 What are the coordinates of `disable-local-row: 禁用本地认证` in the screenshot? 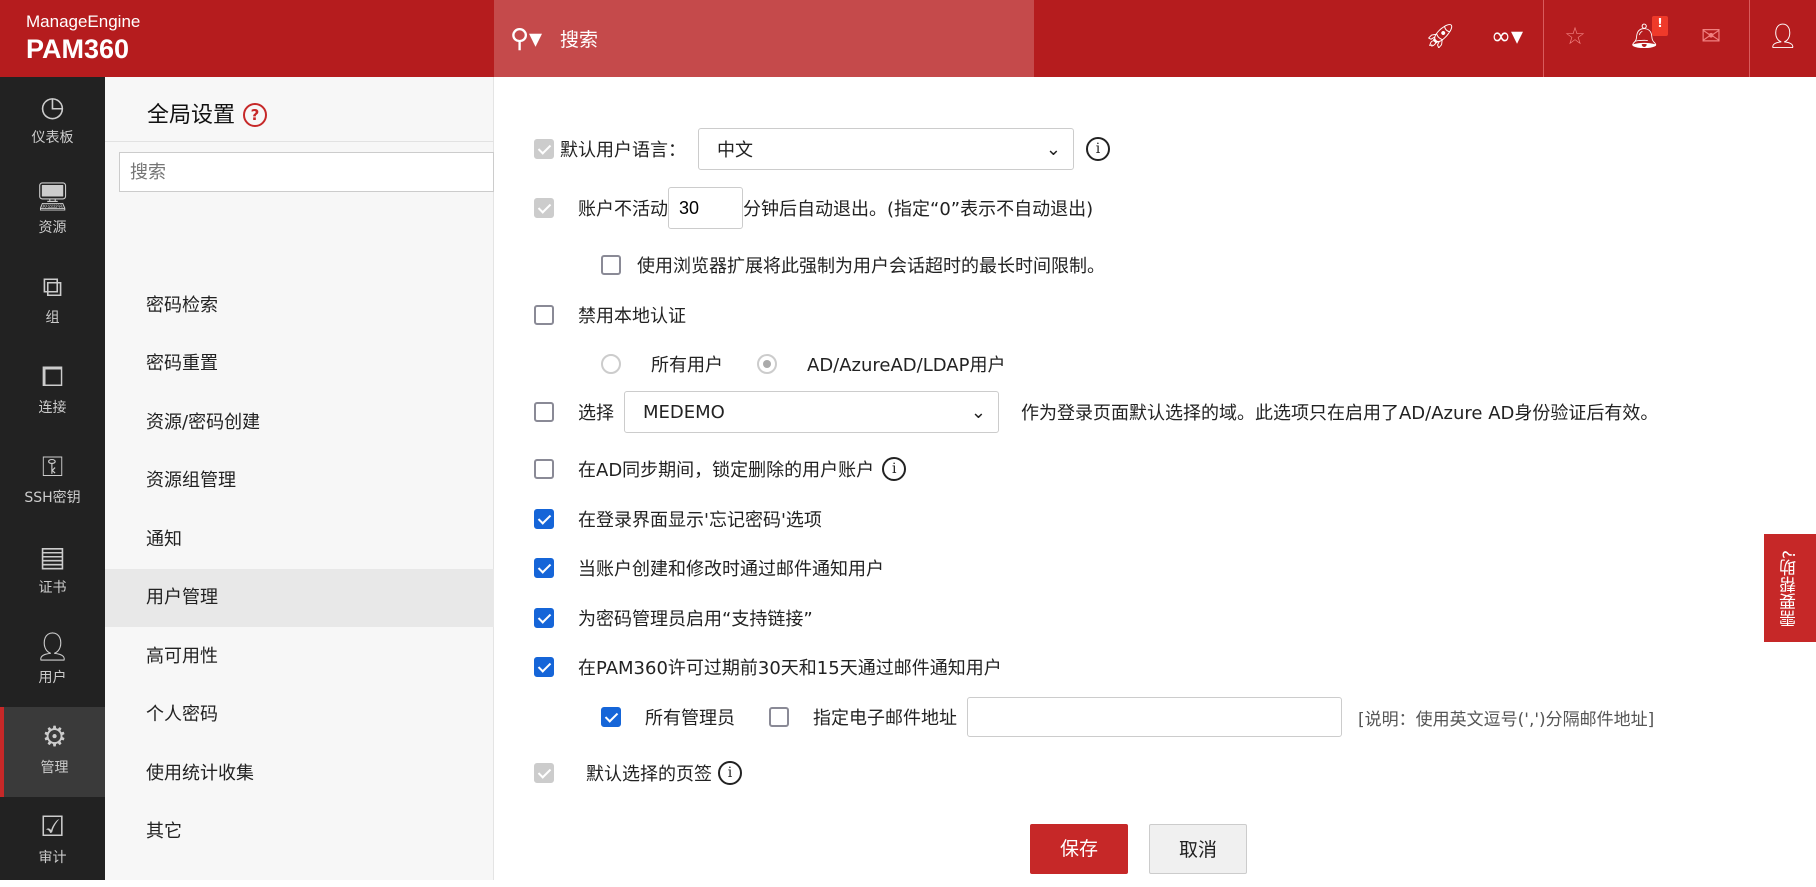 It's located at (610, 315).